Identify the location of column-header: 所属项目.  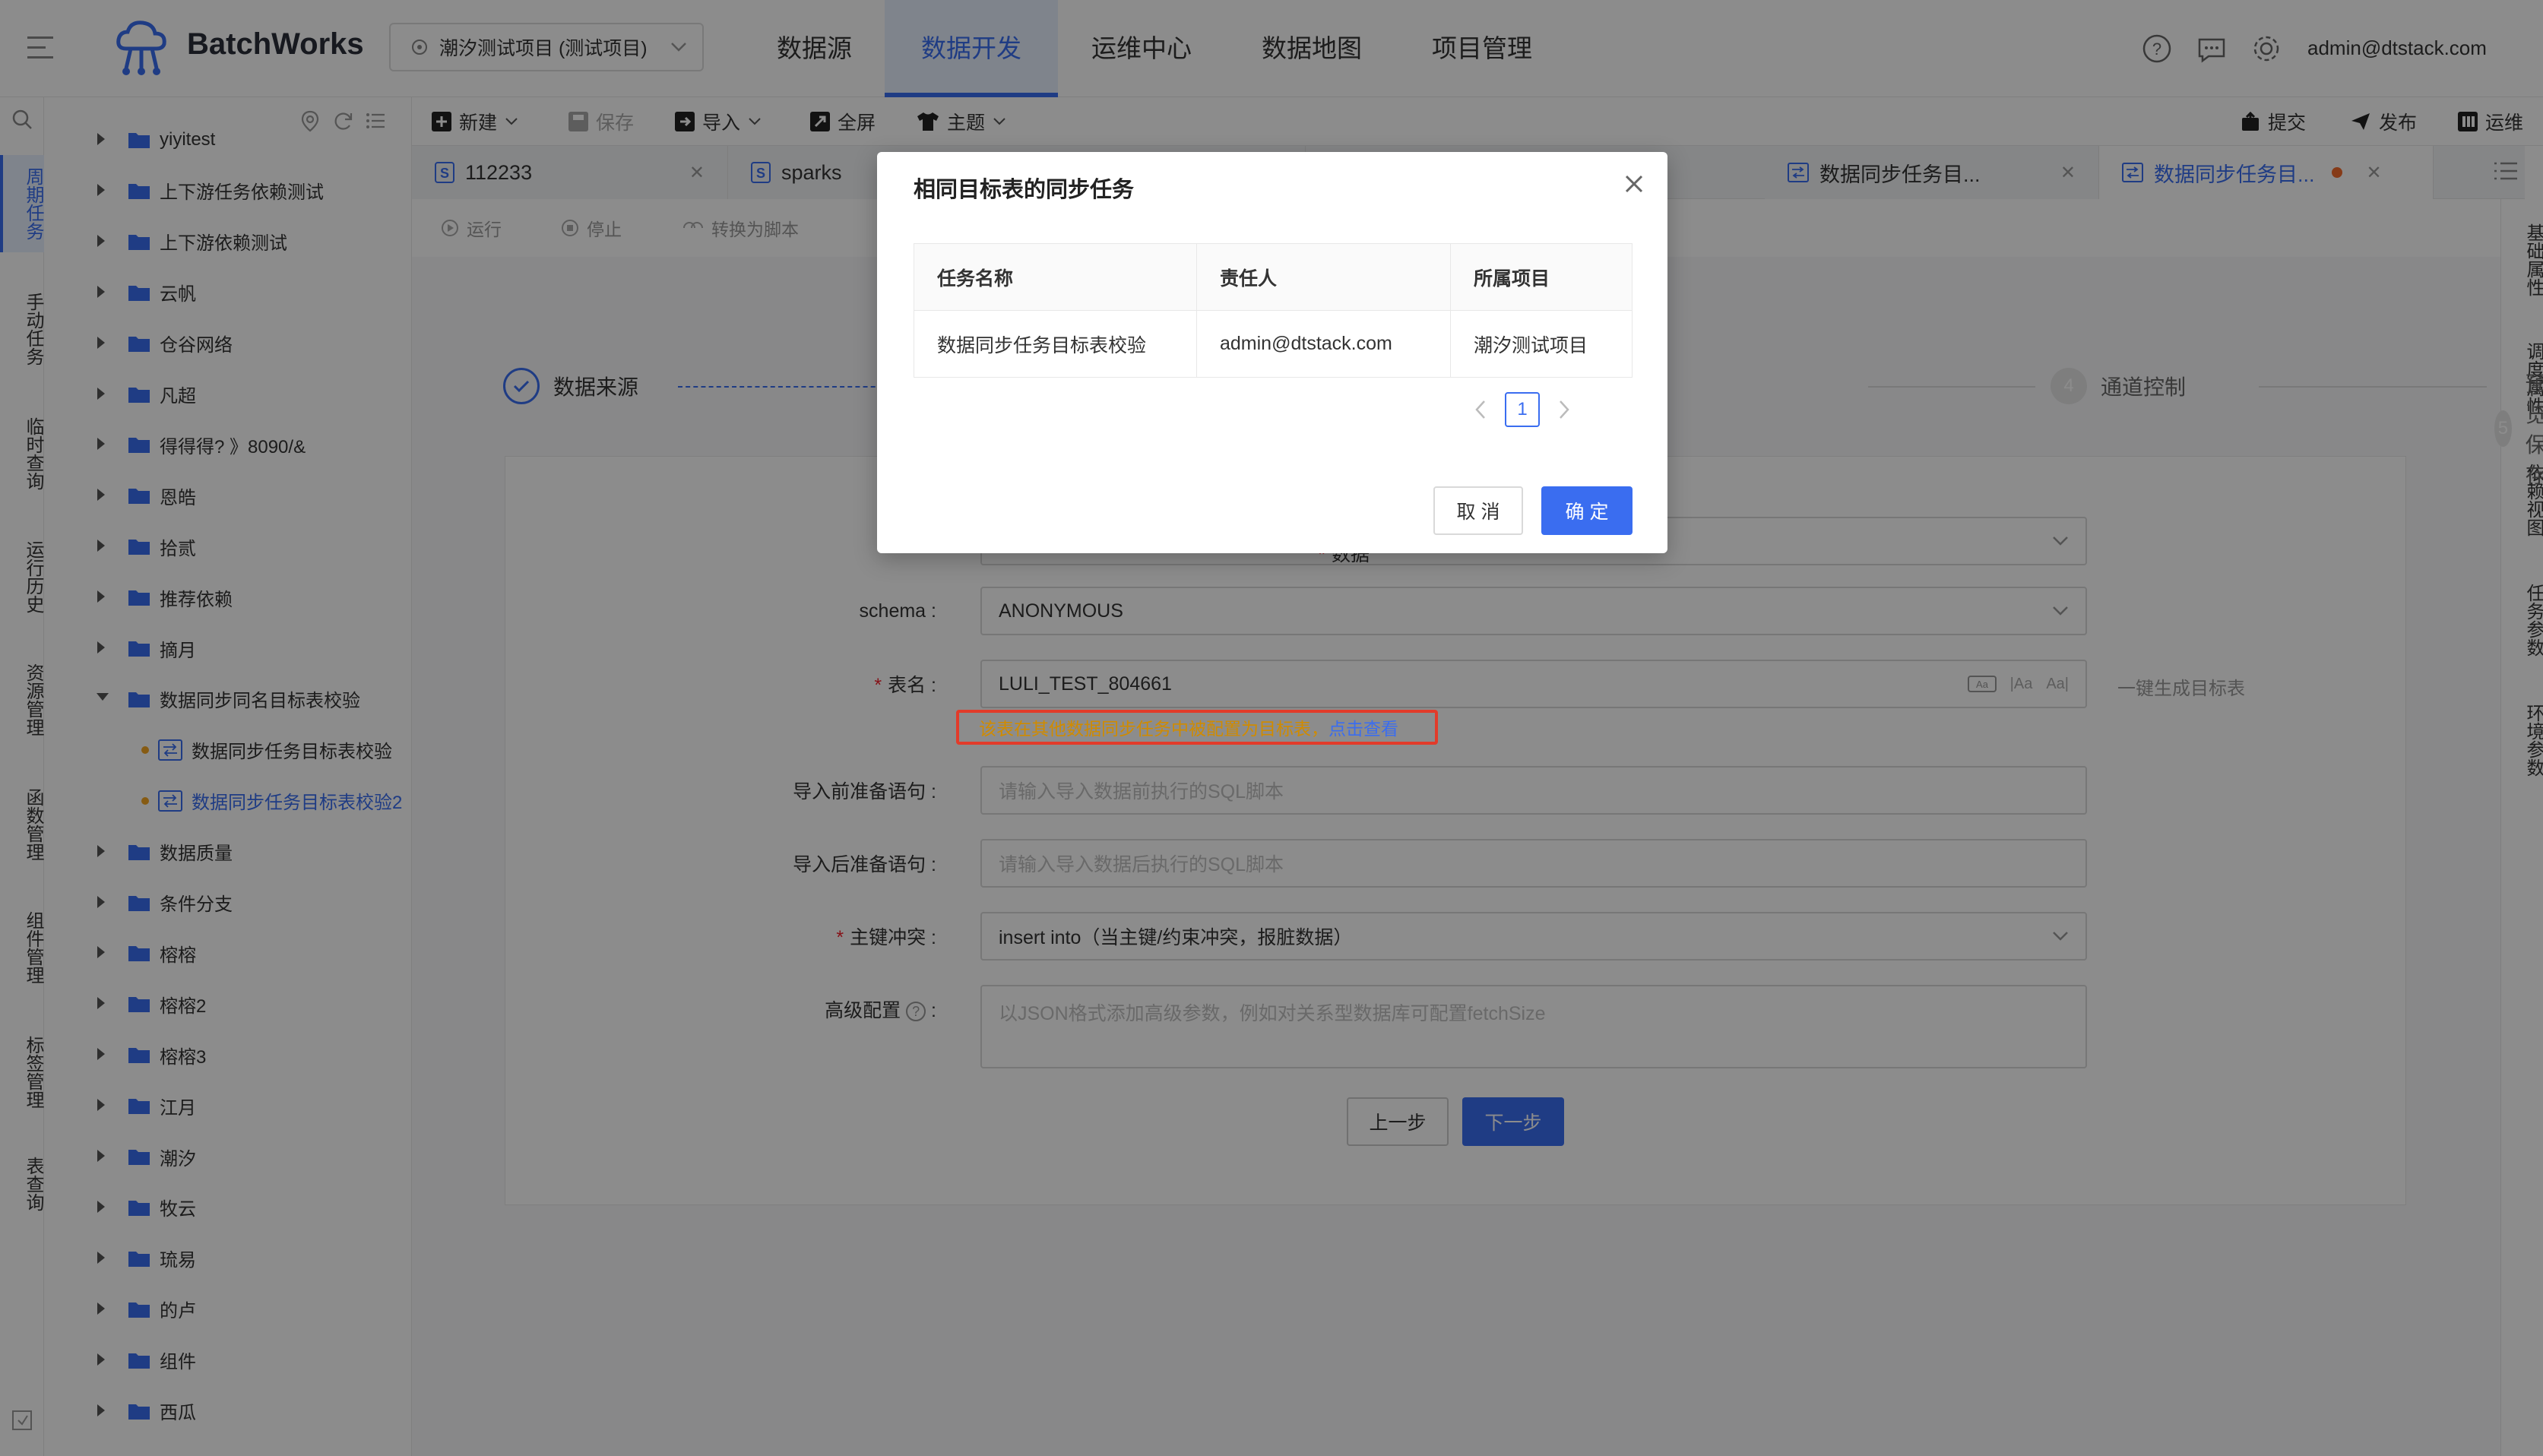
(1541, 277).